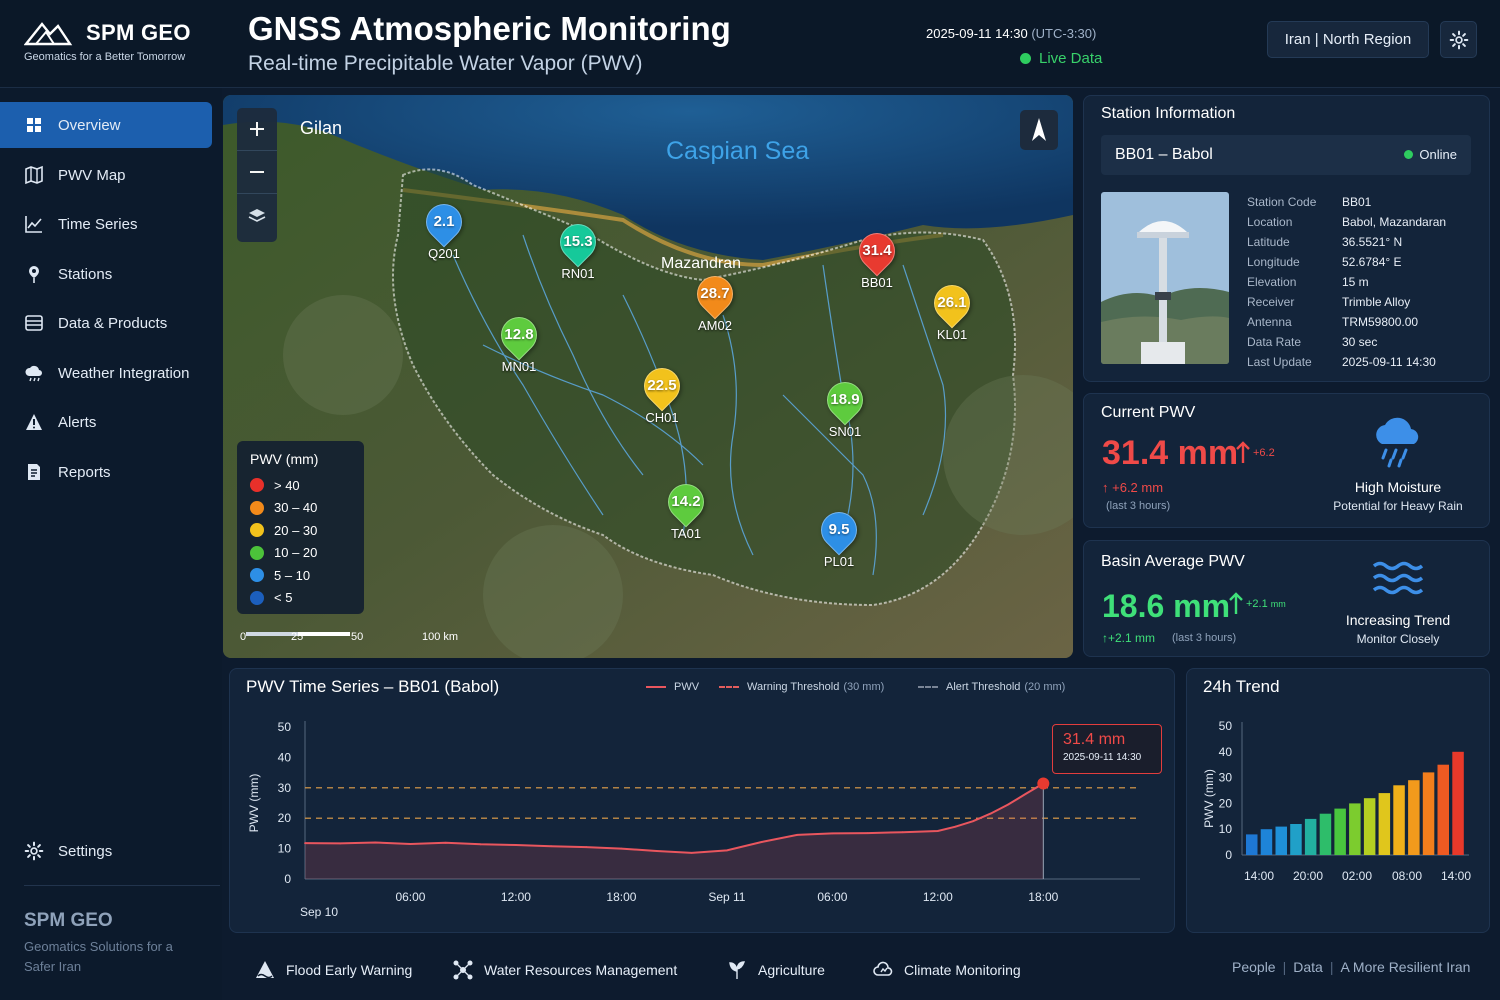  I want to click on sidebar-item-weather: Weather Integration, so click(106, 373).